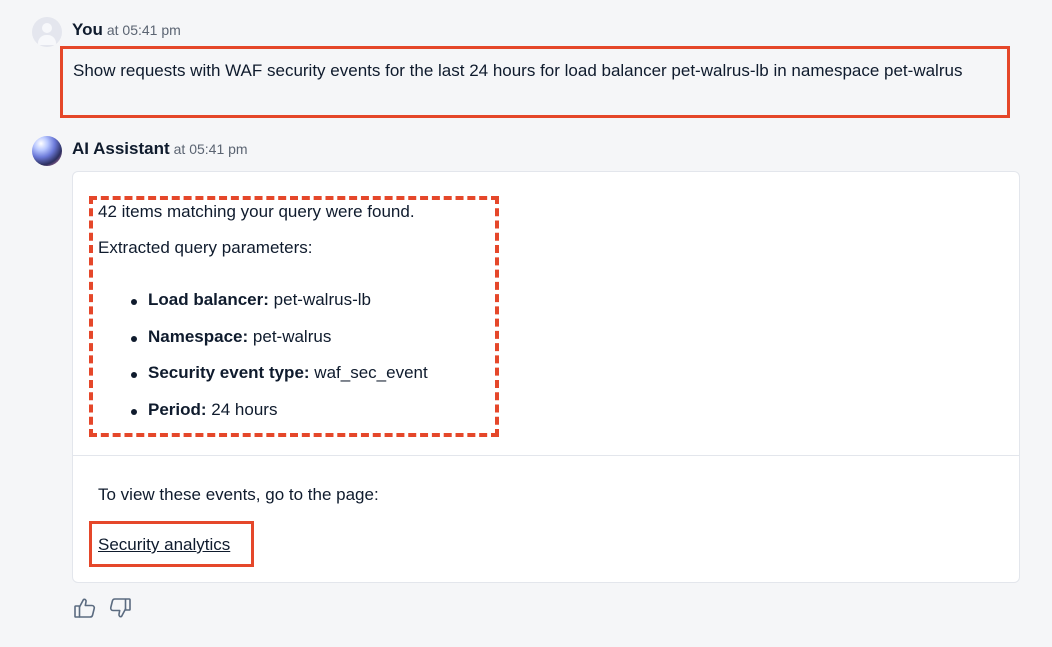 The height and width of the screenshot is (647, 1052). I want to click on user-message-time: at 05:41 pm, so click(143, 30).